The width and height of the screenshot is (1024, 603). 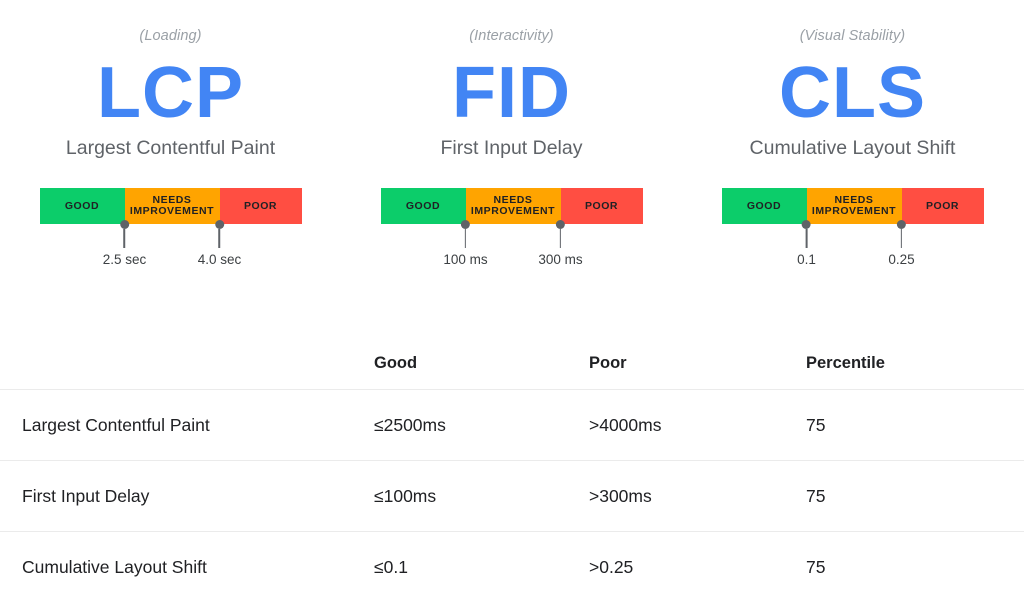 What do you see at coordinates (852, 92) in the screenshot?
I see `metric-acronym: CLS` at bounding box center [852, 92].